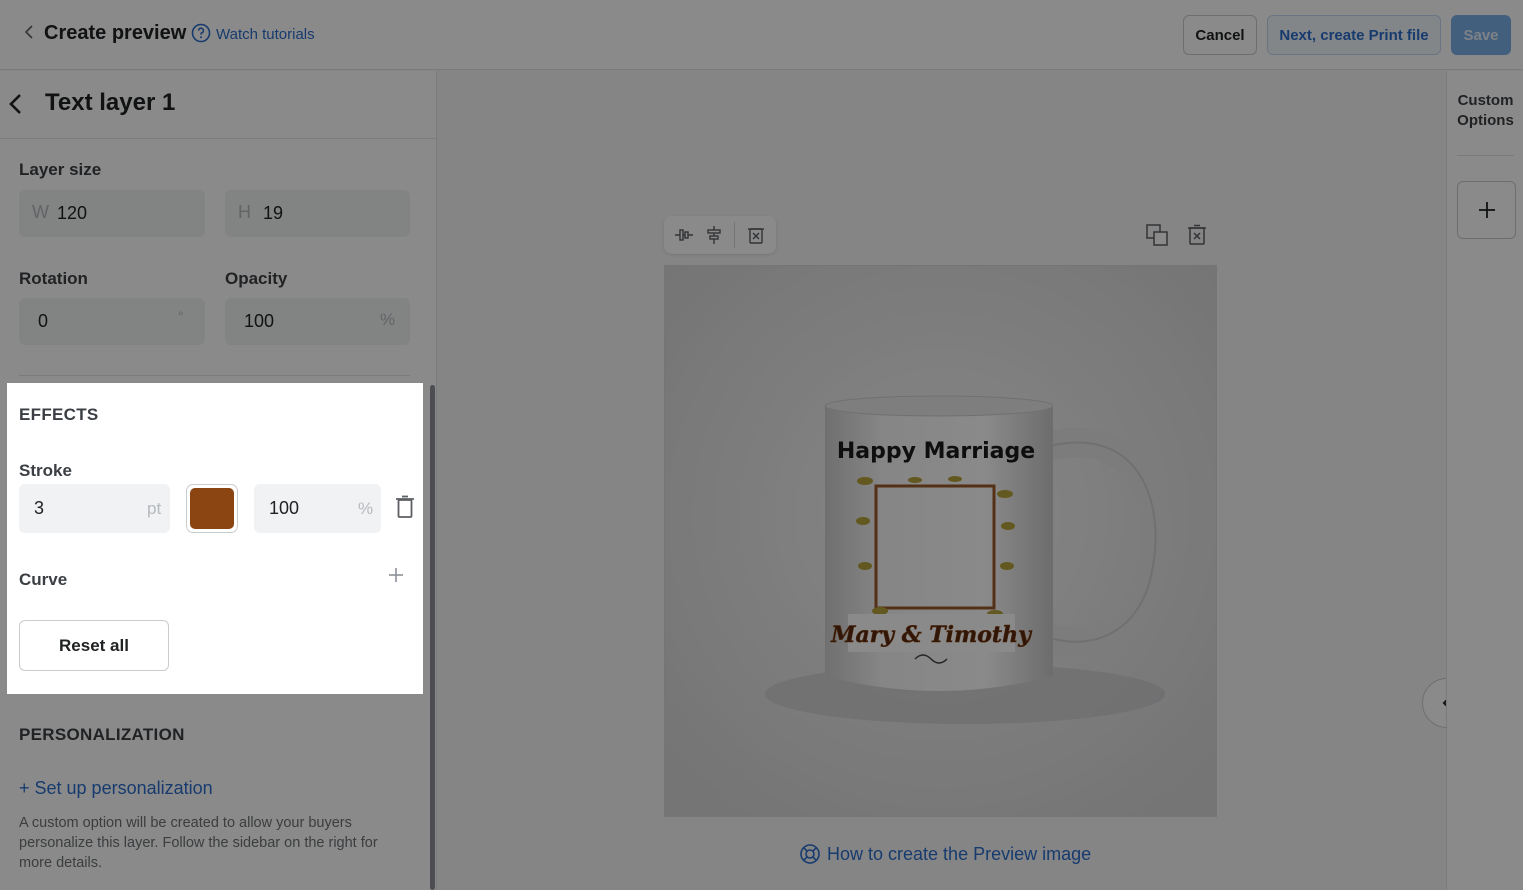  Describe the element at coordinates (53, 278) in the screenshot. I see `rotation-label: Rotation` at that location.